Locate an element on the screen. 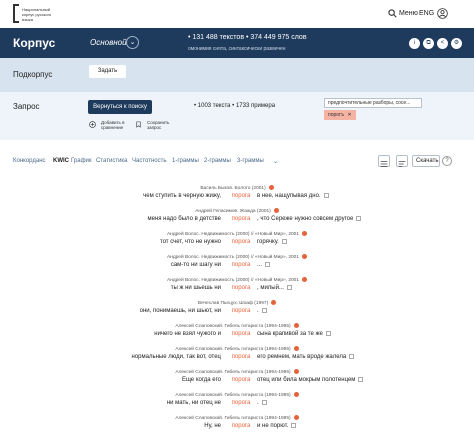  info-icon: i is located at coordinates (414, 43).